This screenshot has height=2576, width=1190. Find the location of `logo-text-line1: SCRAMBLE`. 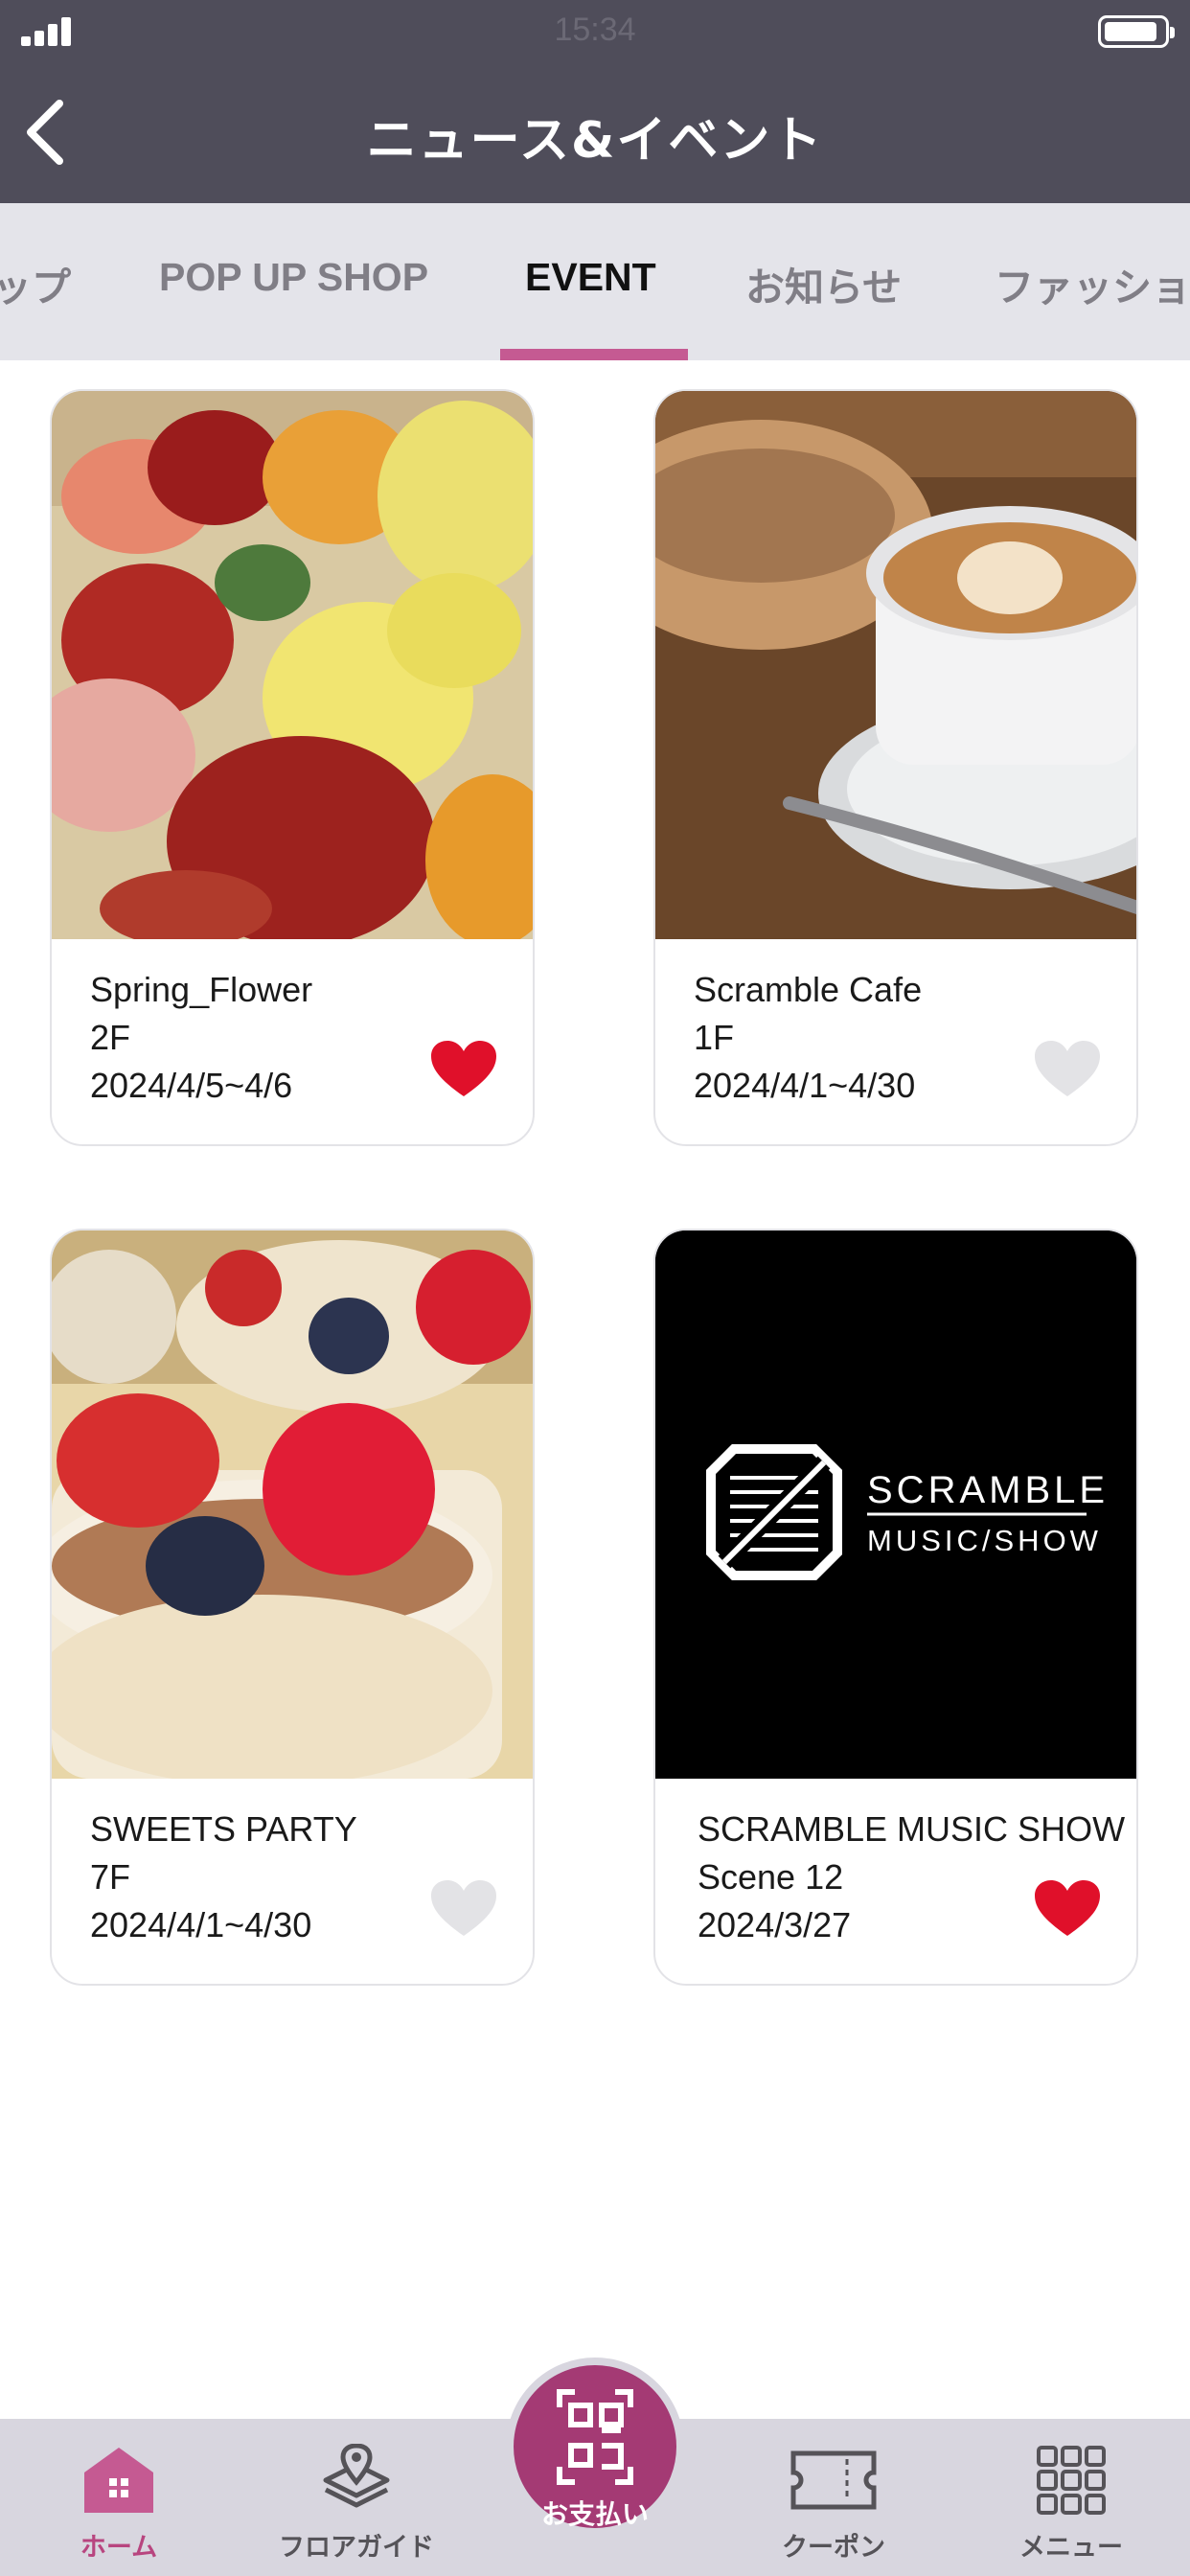

logo-text-line1: SCRAMBLE is located at coordinates (988, 1490).